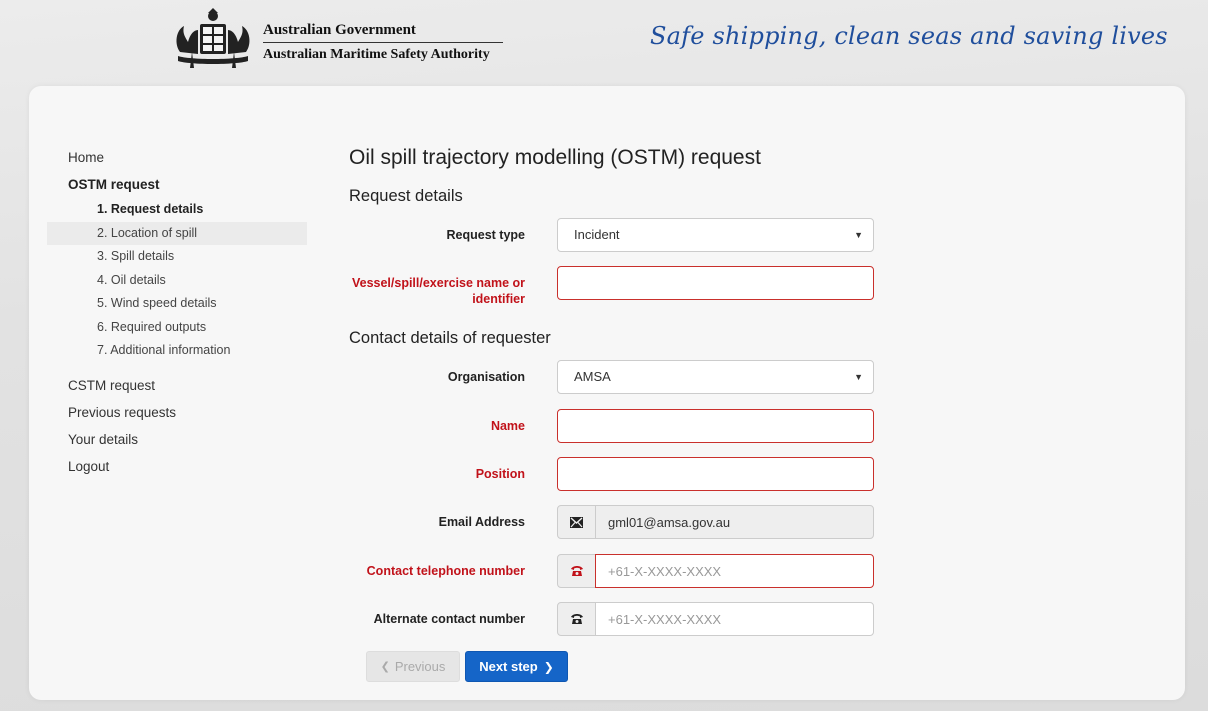  What do you see at coordinates (177, 257) in the screenshot?
I see `sidebar-step-spill-details: 3. Spill details` at bounding box center [177, 257].